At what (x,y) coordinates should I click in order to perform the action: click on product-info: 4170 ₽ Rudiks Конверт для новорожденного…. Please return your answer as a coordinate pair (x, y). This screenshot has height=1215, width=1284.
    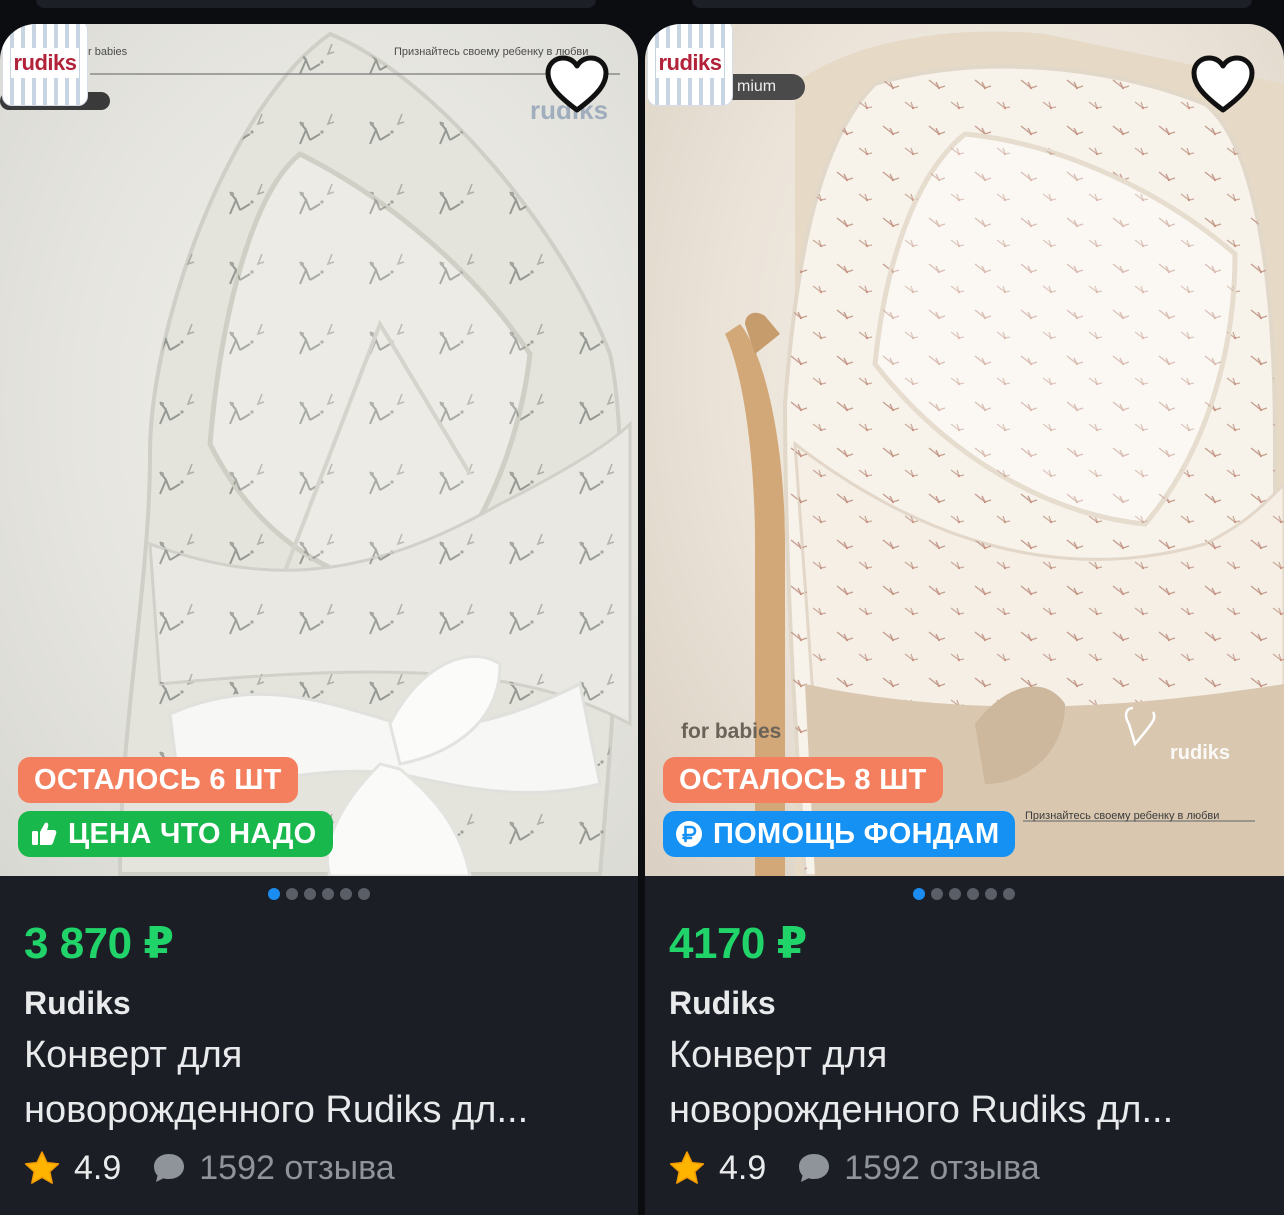
    Looking at the image, I should click on (967, 1053).